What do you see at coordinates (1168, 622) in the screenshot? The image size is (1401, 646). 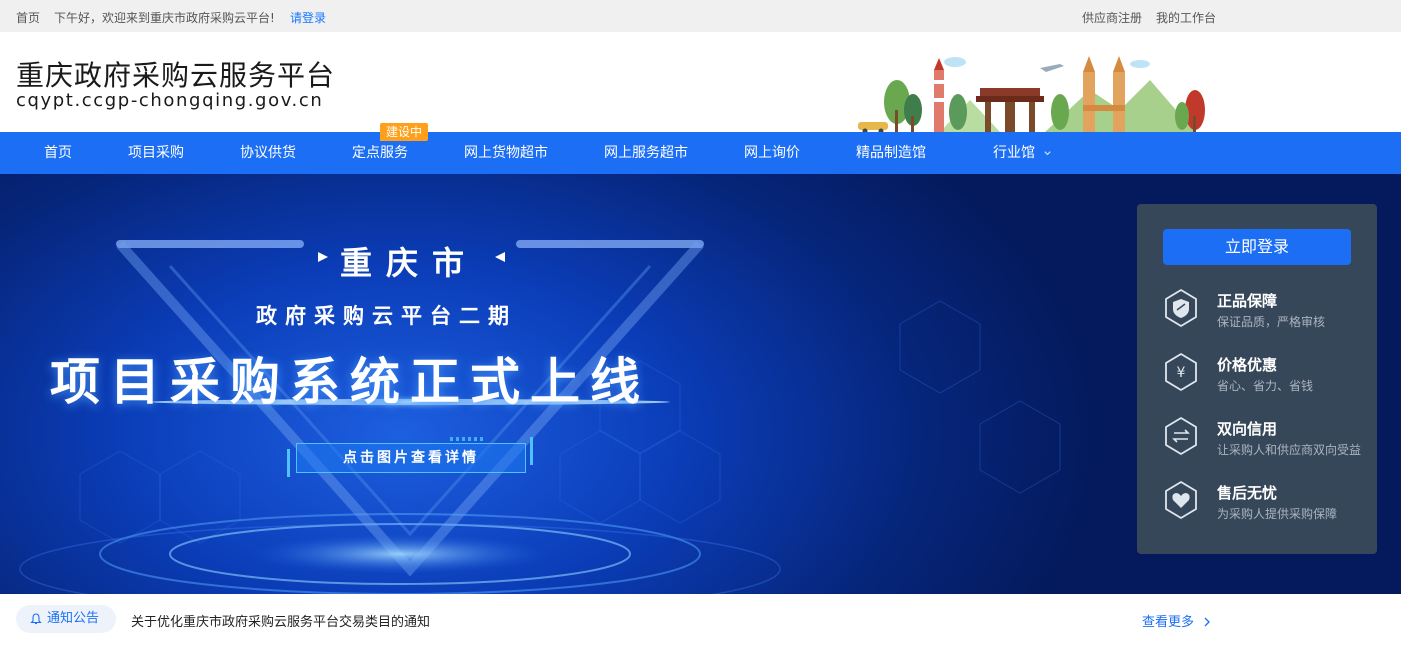 I see `view-more-label: 查看更多` at bounding box center [1168, 622].